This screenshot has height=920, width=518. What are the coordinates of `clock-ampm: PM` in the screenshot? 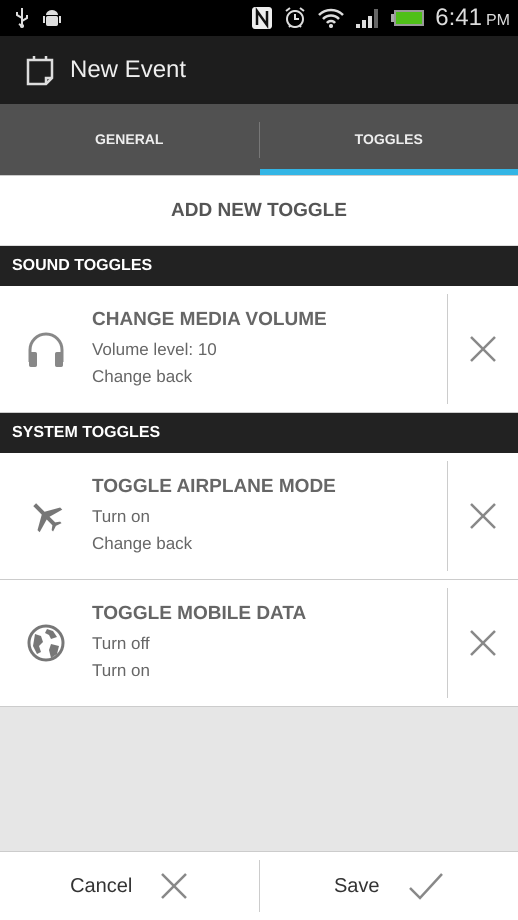 It's located at (498, 21).